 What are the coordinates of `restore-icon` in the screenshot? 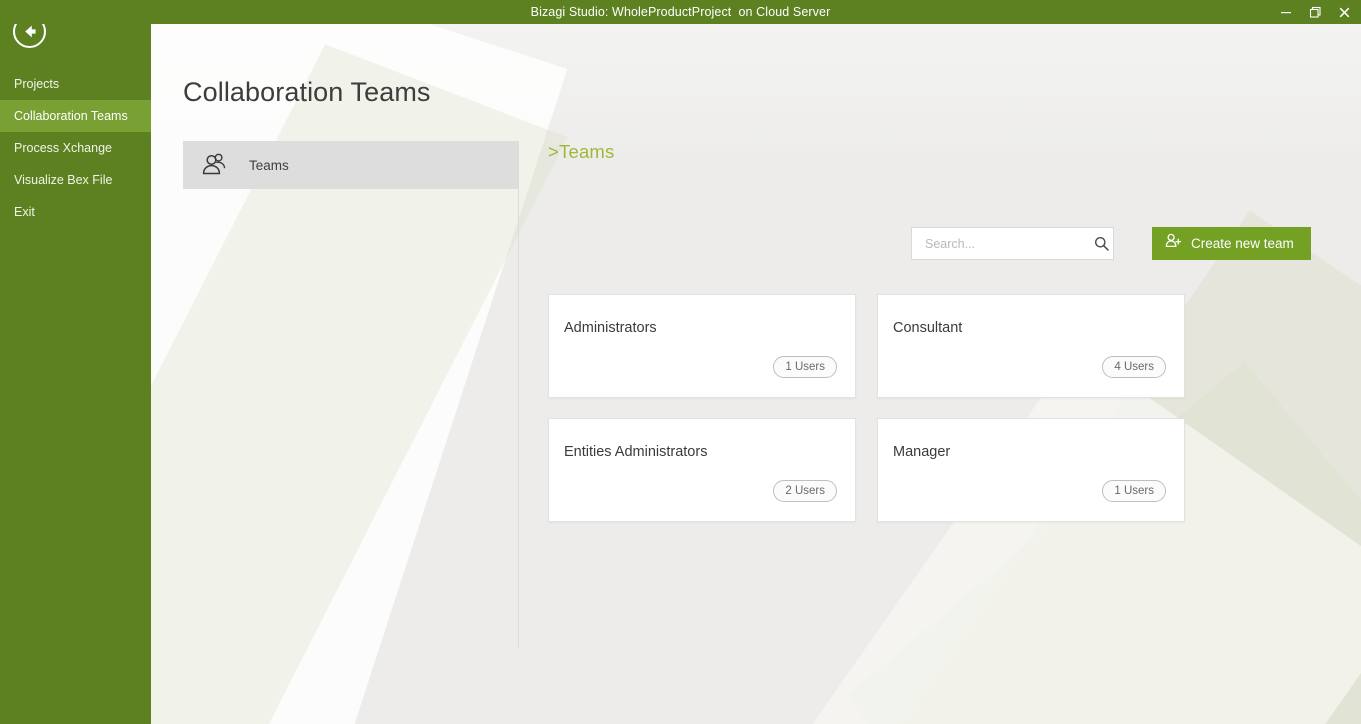 It's located at (1315, 12).